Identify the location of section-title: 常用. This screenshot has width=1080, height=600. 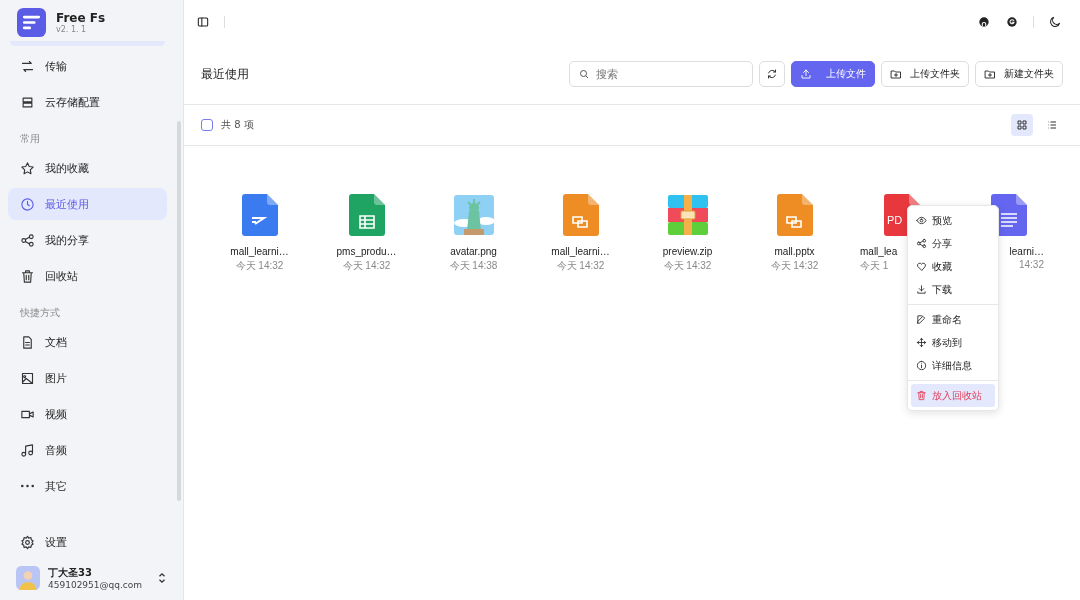
(30, 139).